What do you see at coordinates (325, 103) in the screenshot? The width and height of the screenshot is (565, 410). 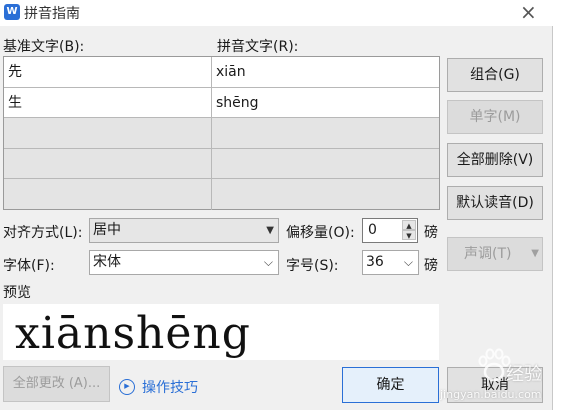 I see `ruby-text-cell: shēng` at bounding box center [325, 103].